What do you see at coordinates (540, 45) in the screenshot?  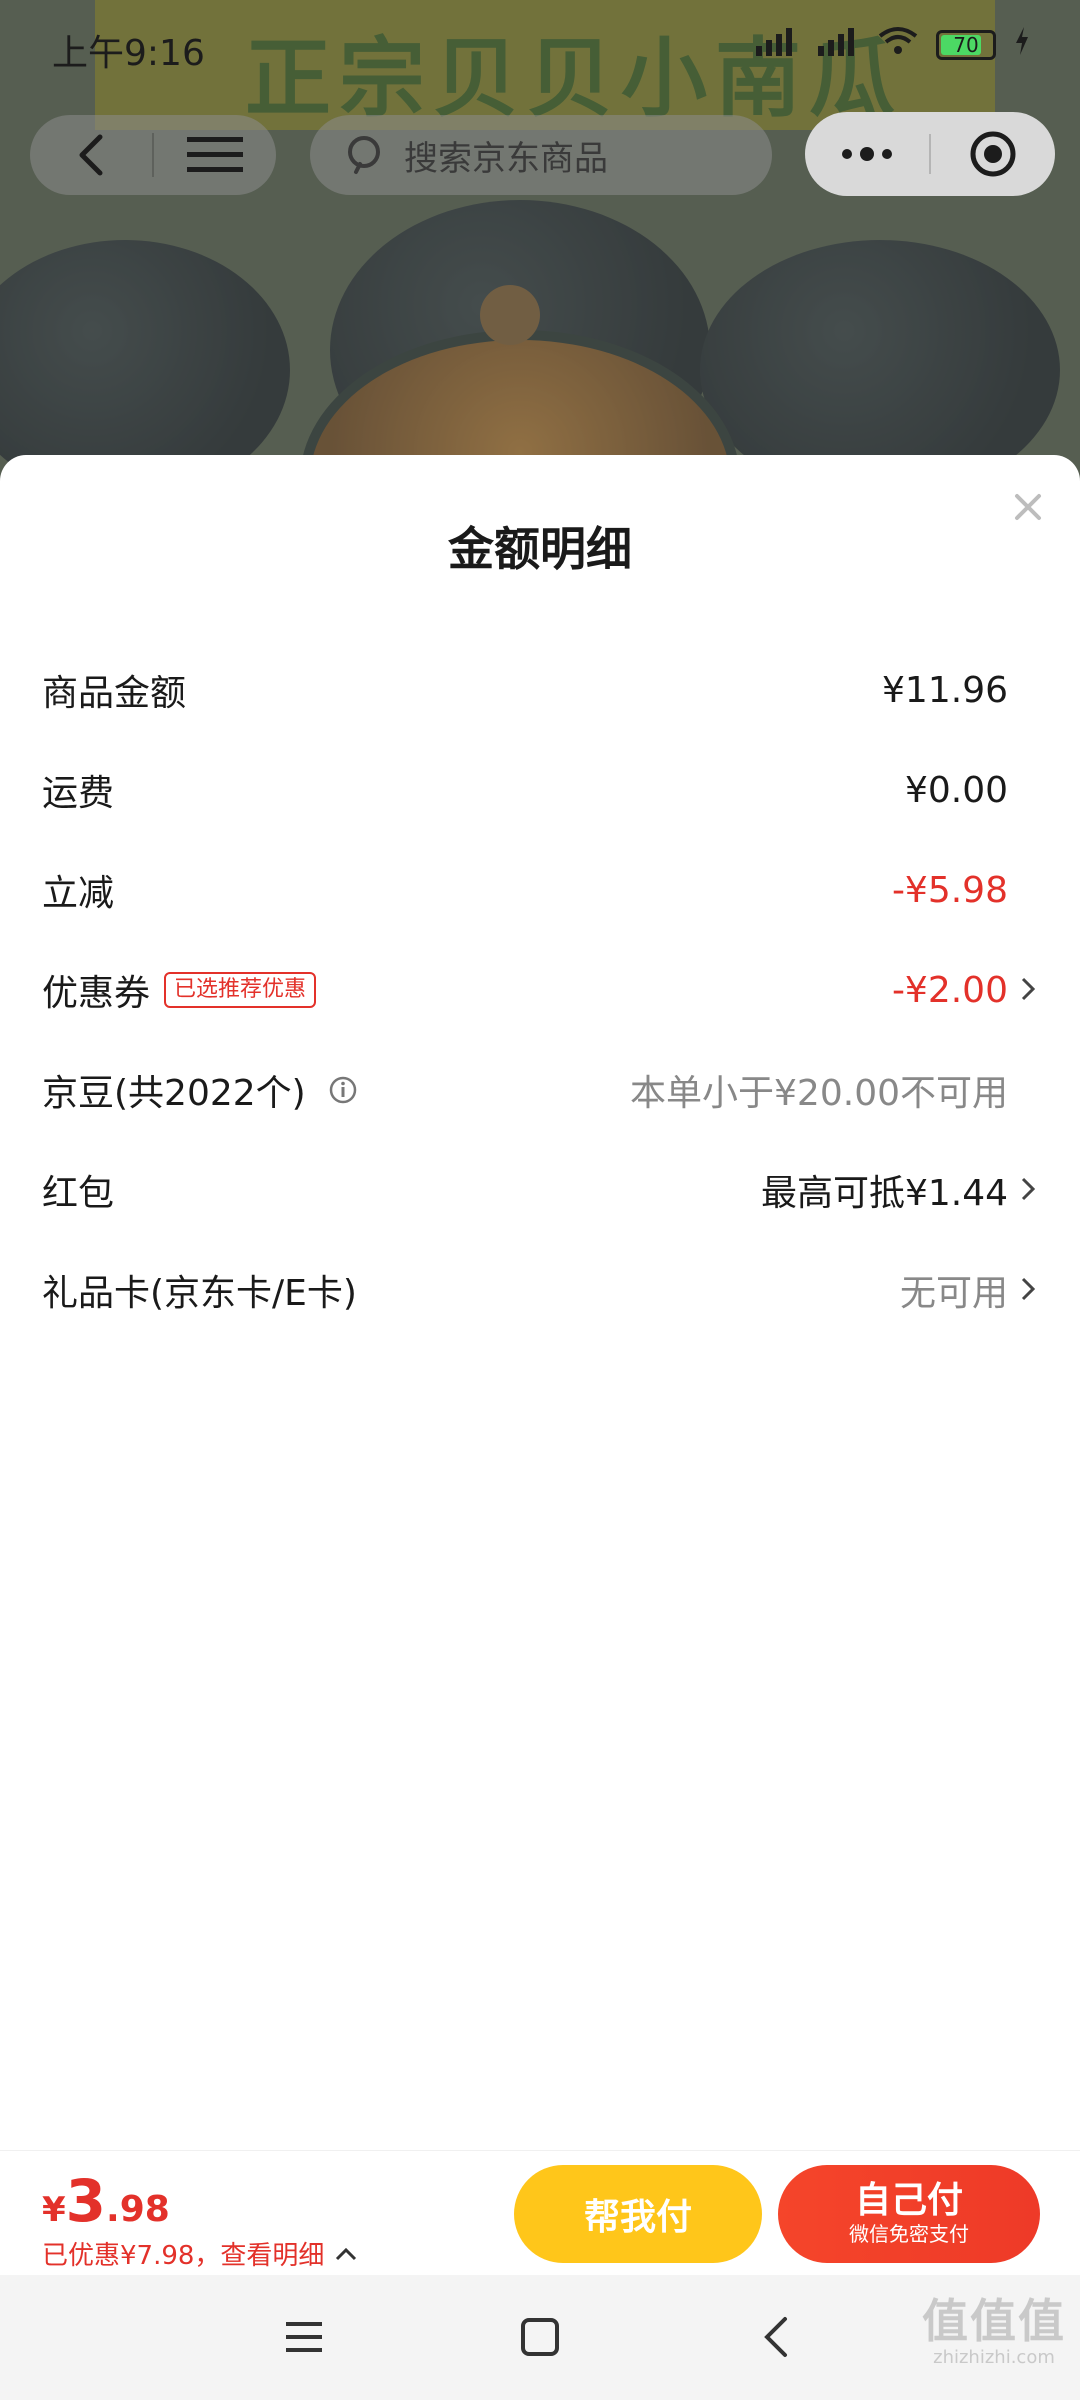 I see `status-bar: 上午9:16 70` at bounding box center [540, 45].